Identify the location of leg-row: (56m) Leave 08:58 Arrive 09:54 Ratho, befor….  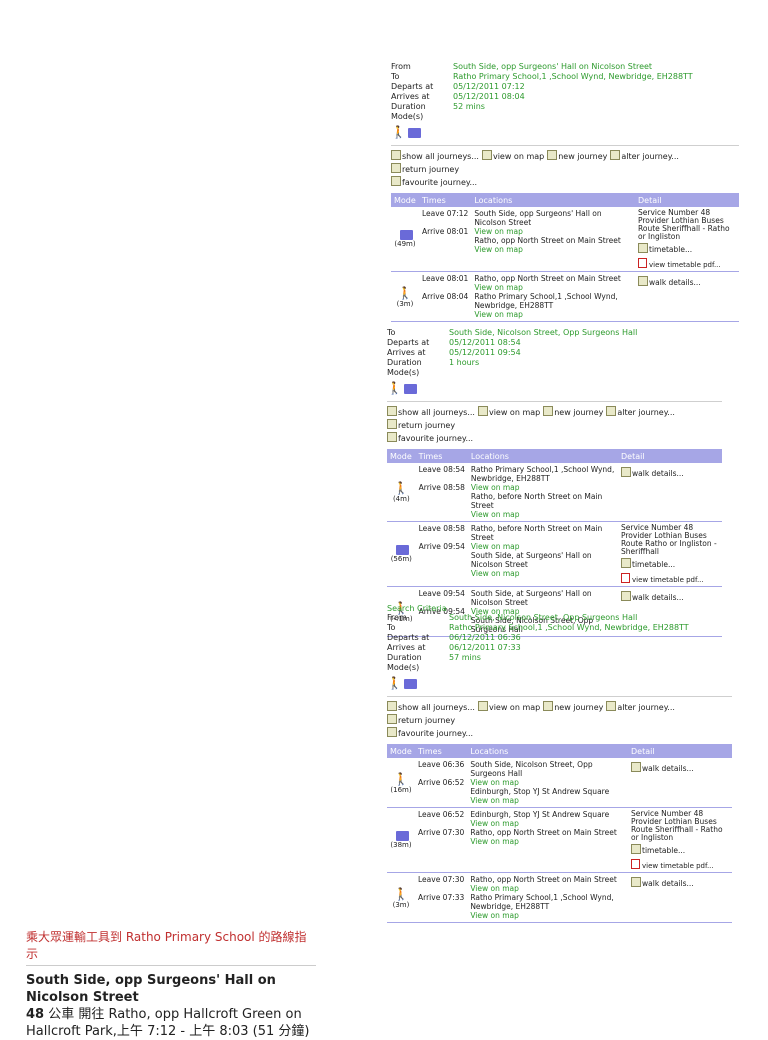
(554, 554).